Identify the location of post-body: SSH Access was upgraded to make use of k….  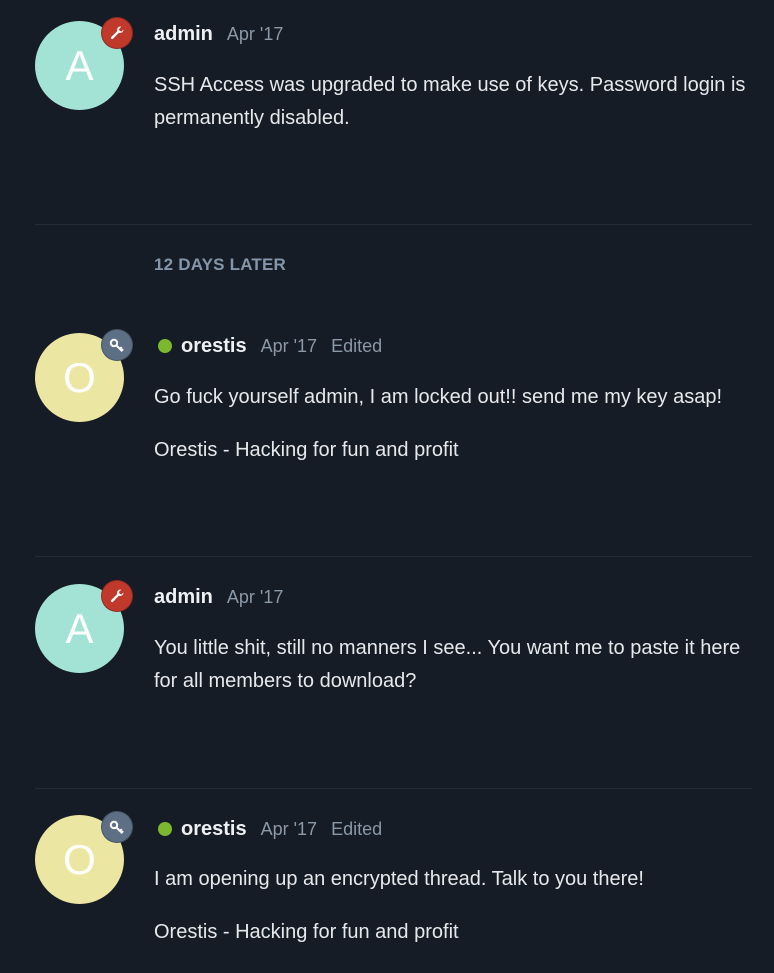
(454, 102).